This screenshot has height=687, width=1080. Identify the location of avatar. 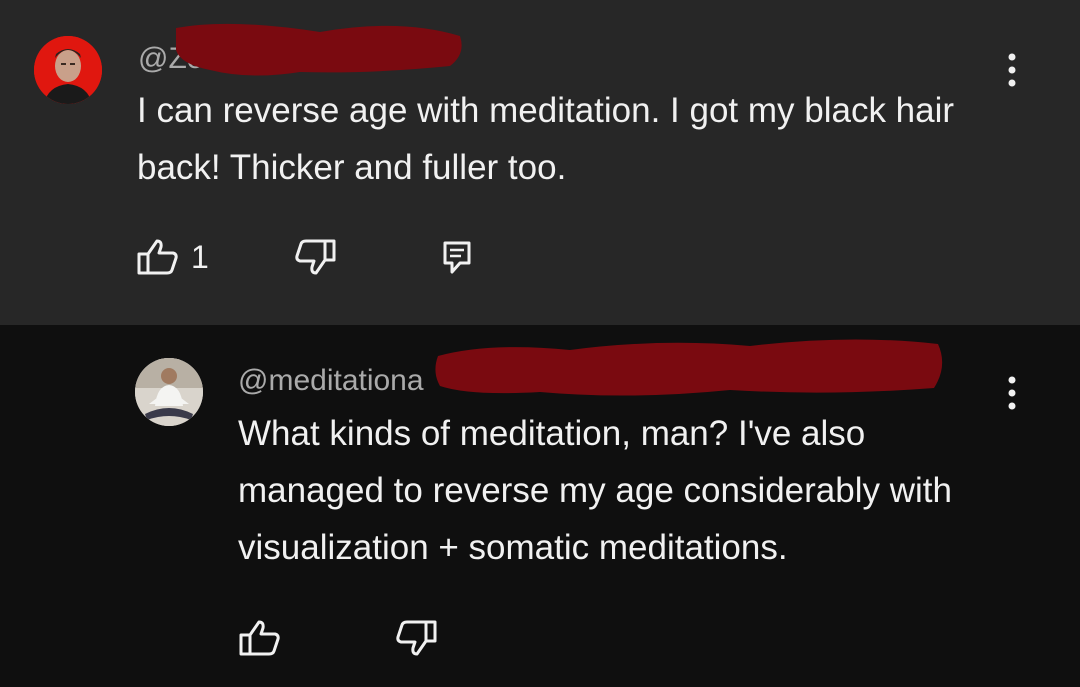
(68, 70).